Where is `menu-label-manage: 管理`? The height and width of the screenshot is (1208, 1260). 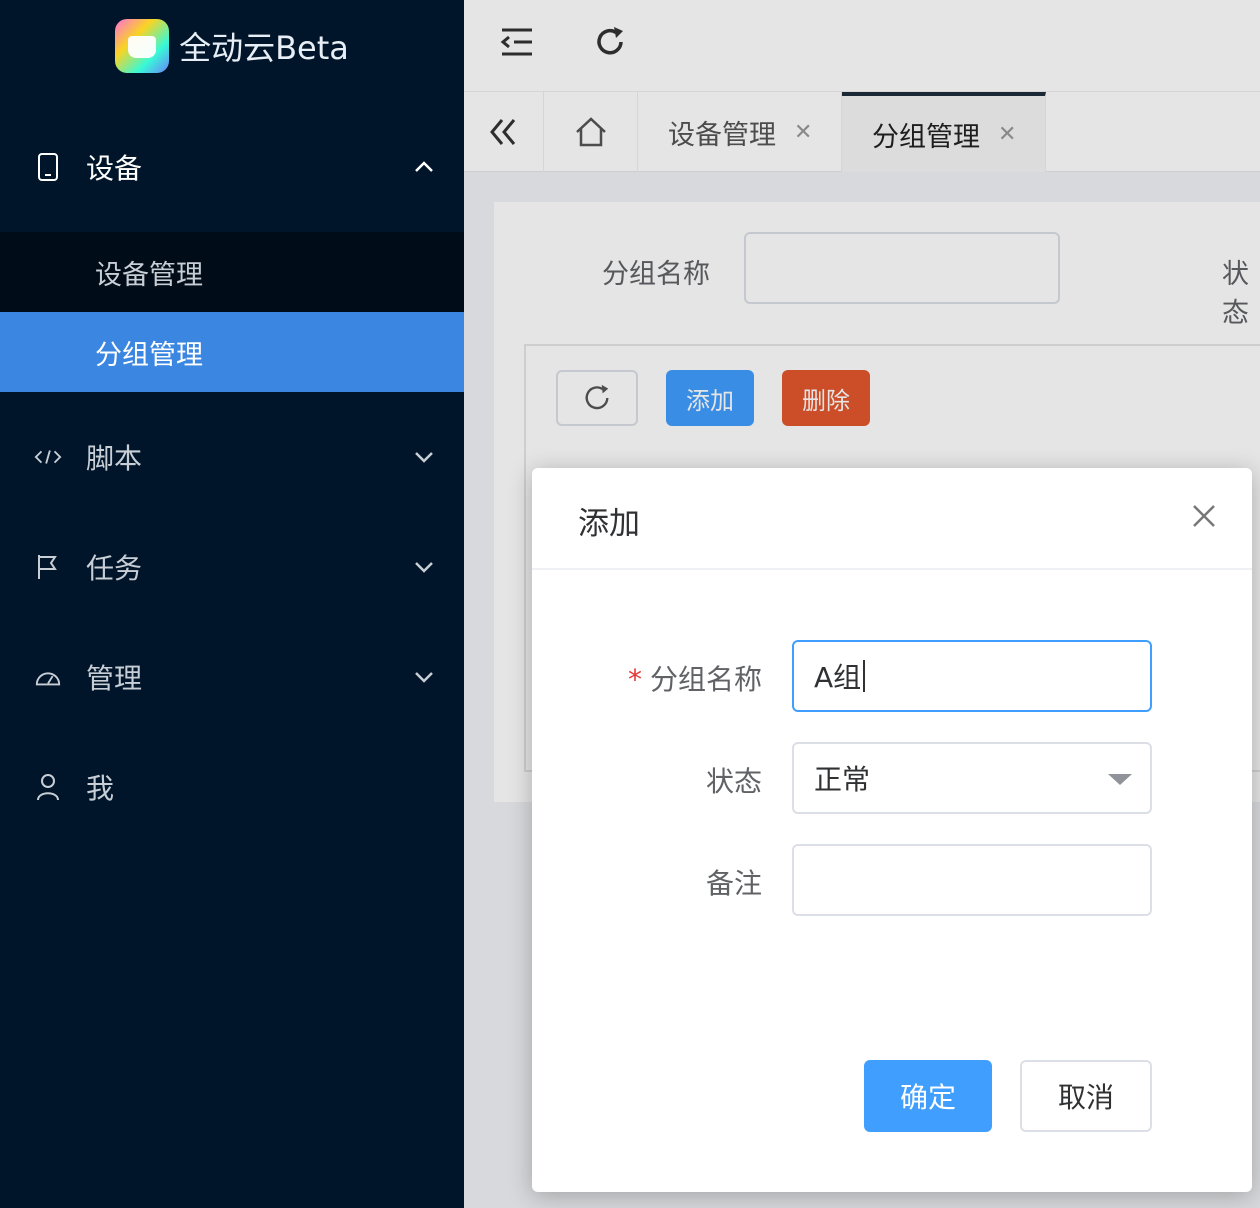 menu-label-manage: 管理 is located at coordinates (114, 678).